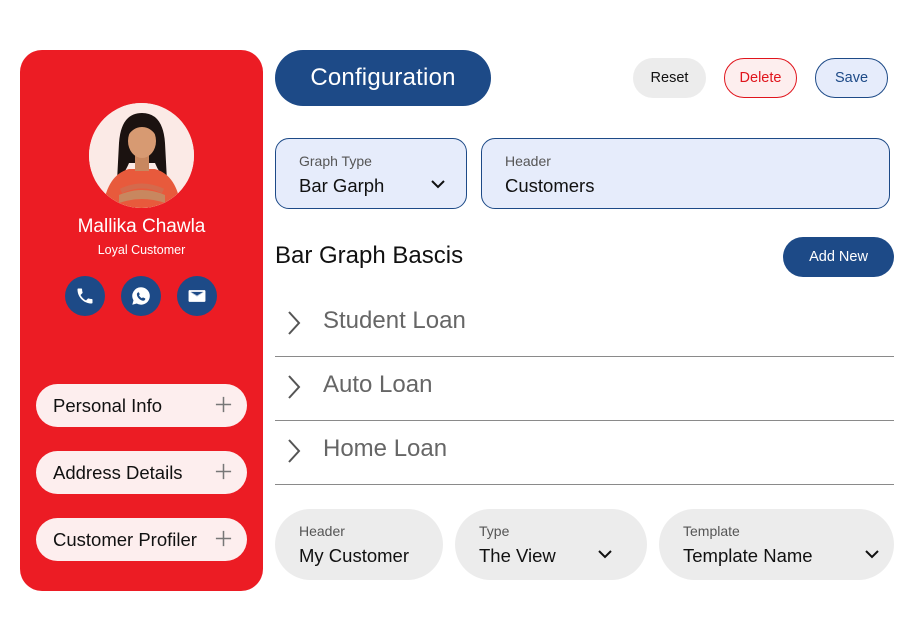 This screenshot has height=634, width=916. Describe the element at coordinates (776, 544) in the screenshot. I see `template-select: Template Template Name` at that location.